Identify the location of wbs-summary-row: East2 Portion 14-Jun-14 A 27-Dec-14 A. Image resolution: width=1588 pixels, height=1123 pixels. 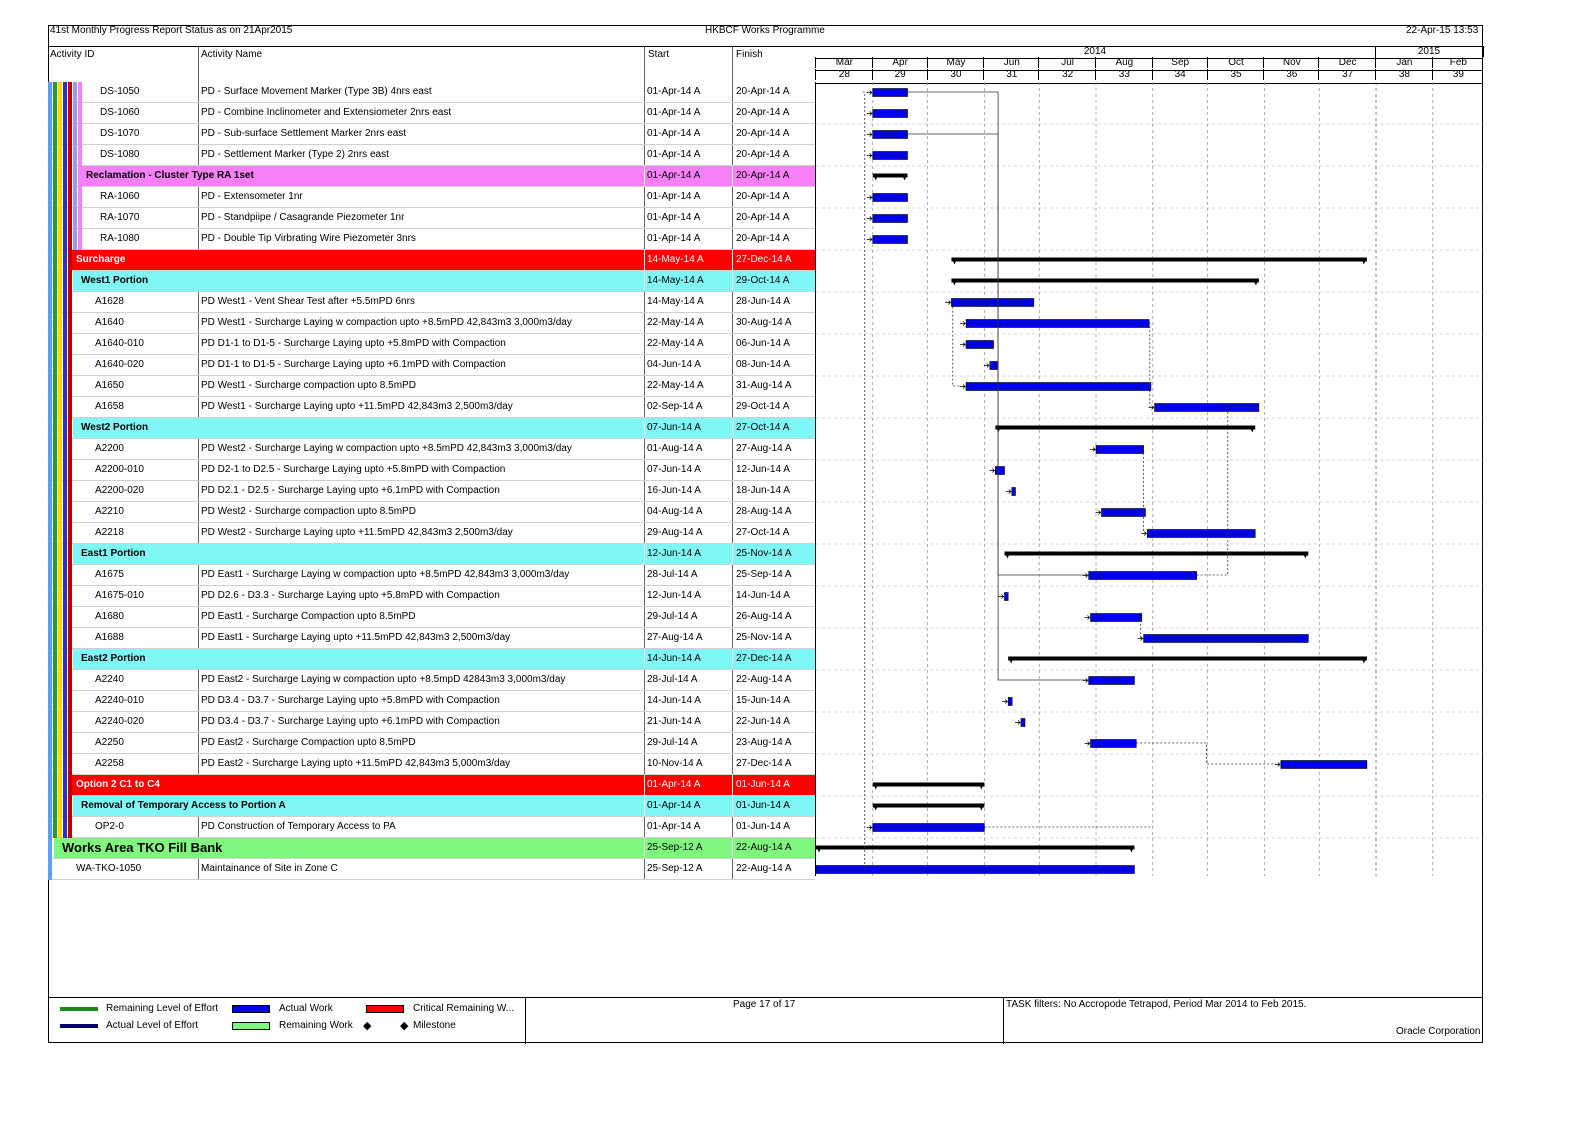
(431, 659).